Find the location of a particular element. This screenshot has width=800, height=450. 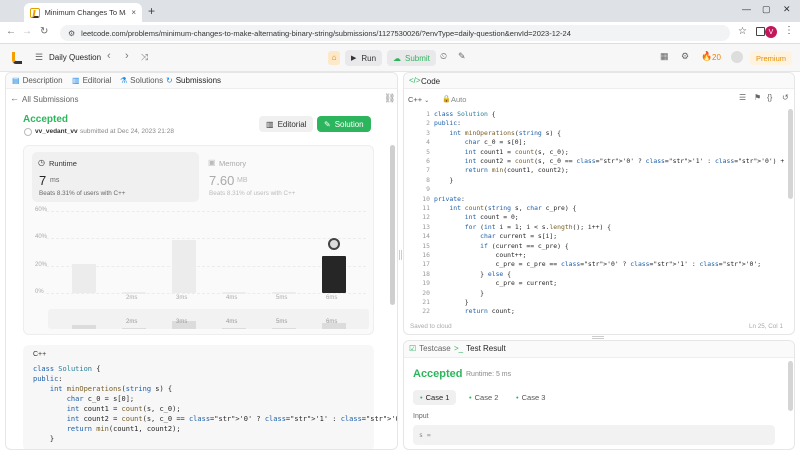

daily-question-label: Daily Question is located at coordinates (75, 57).